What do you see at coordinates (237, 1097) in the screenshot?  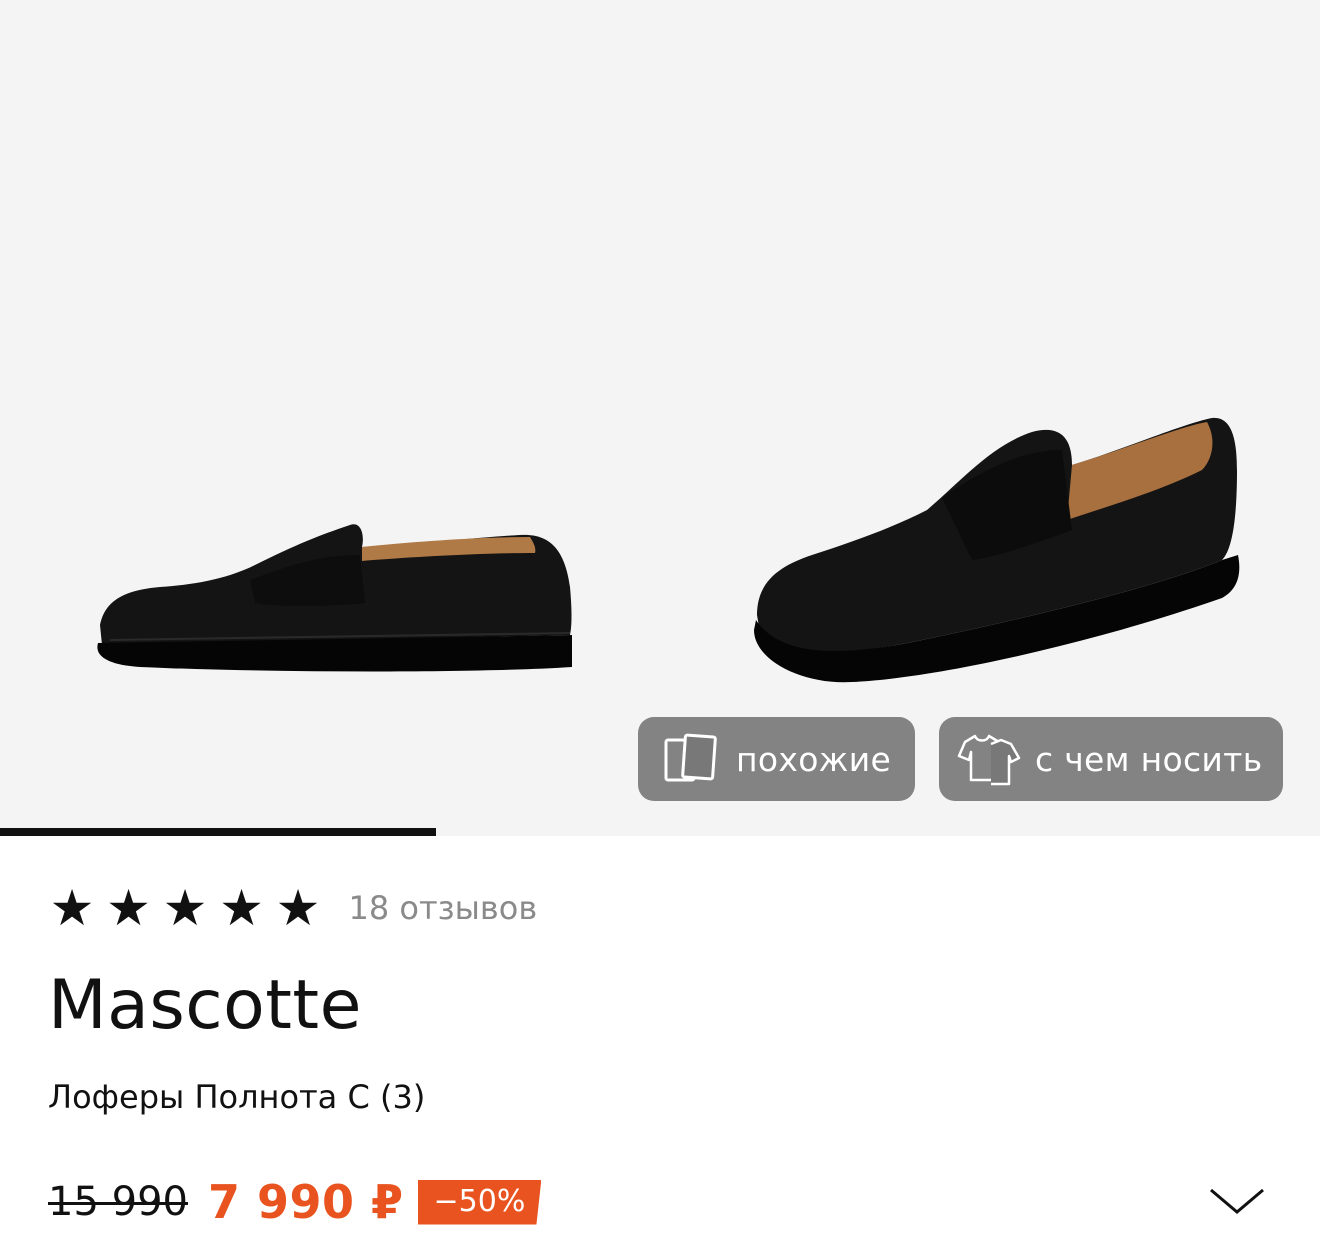 I see `product-title: Лоферы Полнота C (3)` at bounding box center [237, 1097].